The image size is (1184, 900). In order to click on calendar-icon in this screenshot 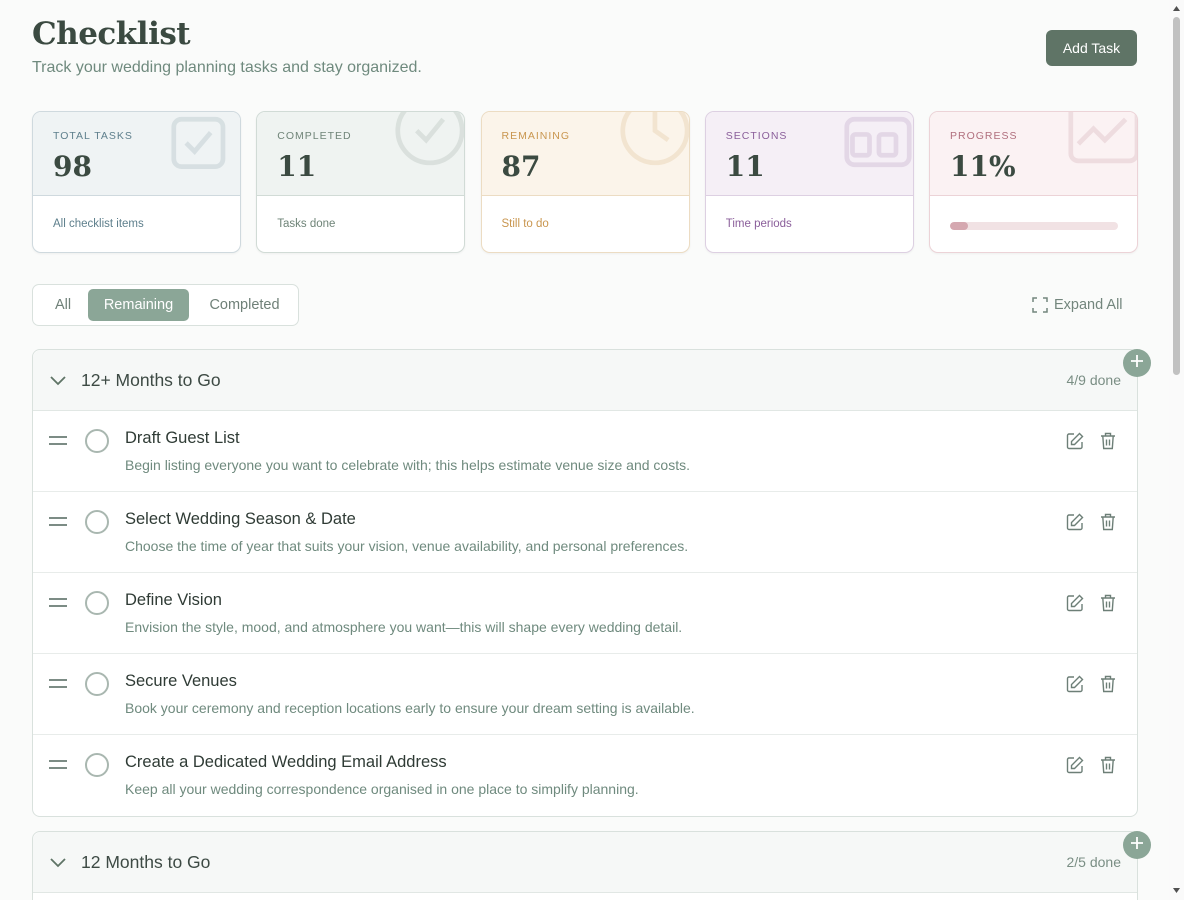, I will do `click(878, 142)`.